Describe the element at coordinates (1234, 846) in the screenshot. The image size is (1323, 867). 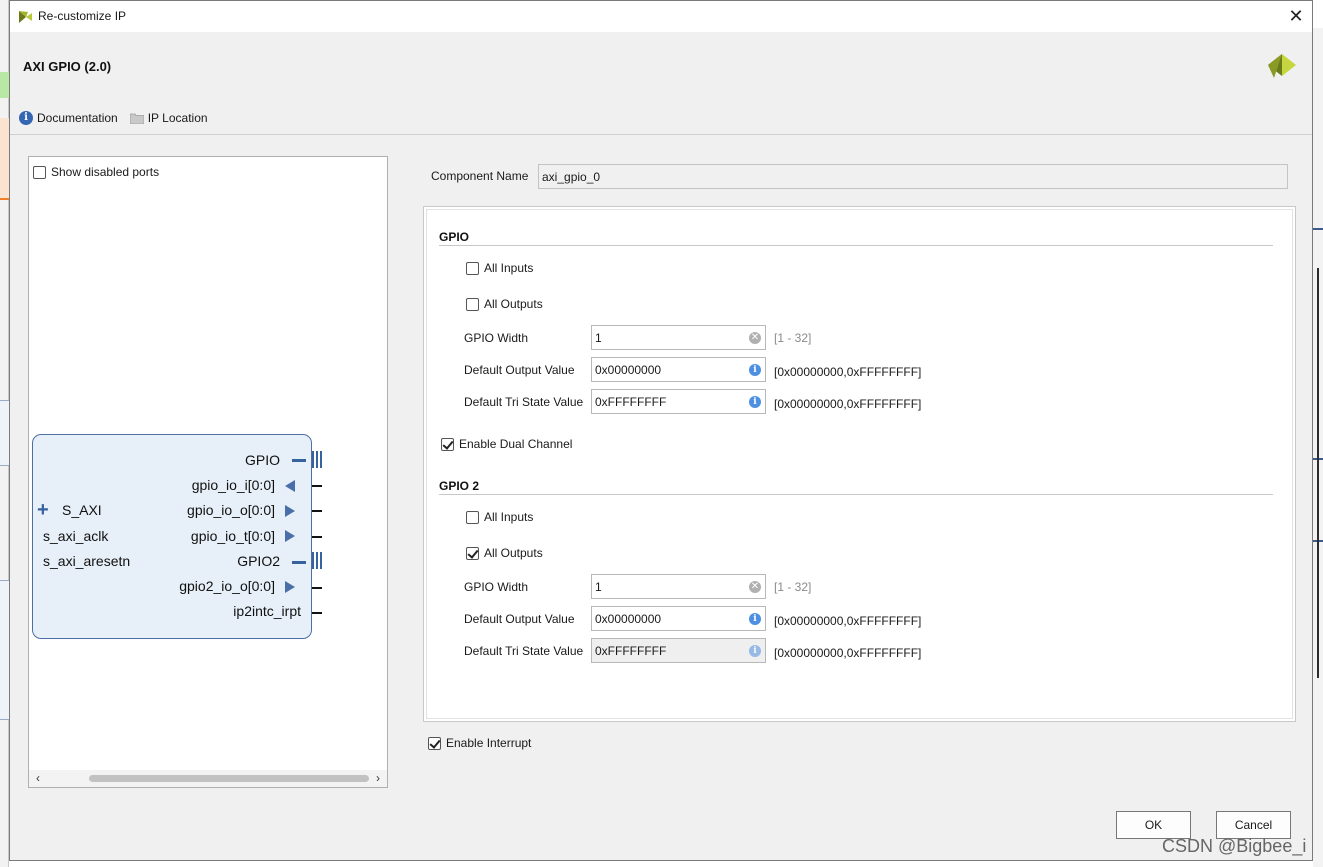
I see `watermark-text: CSDN @Bigbee_i` at that location.